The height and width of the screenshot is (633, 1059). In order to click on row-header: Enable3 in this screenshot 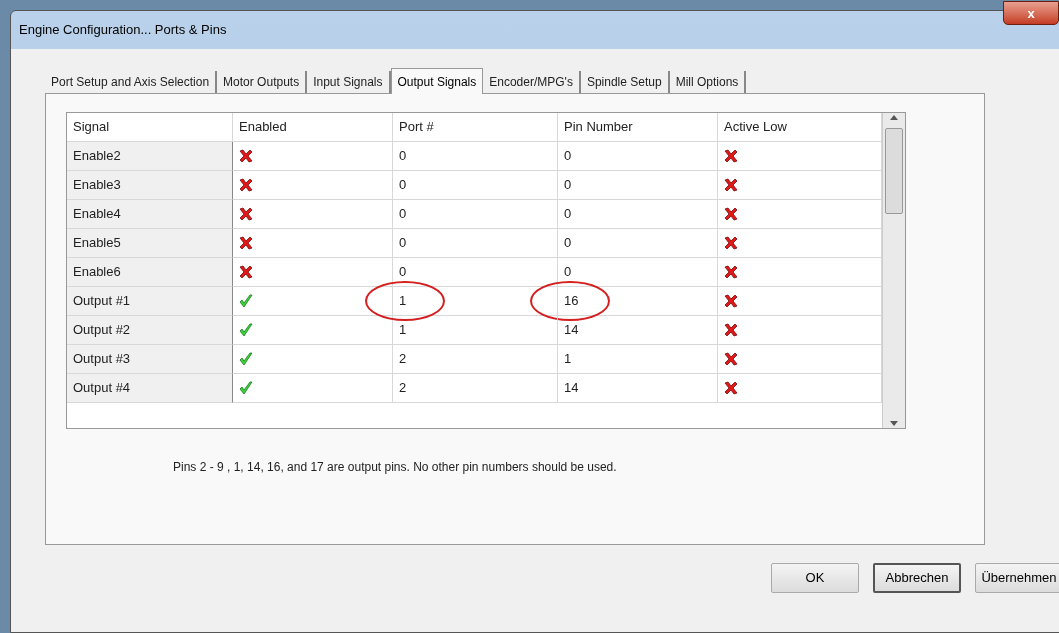, I will do `click(150, 185)`.